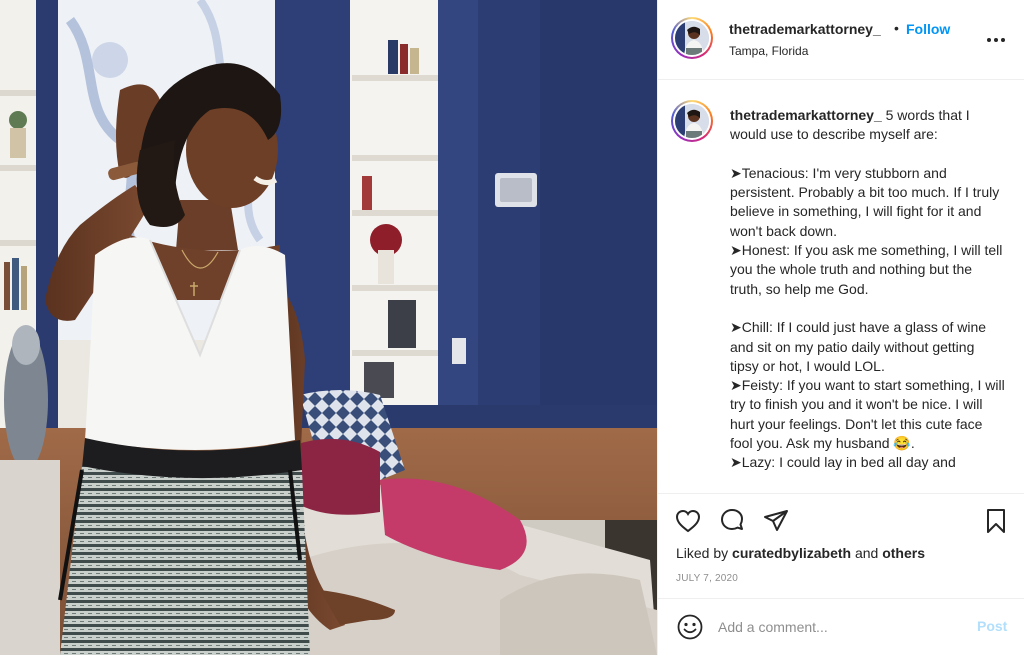  Describe the element at coordinates (732, 521) in the screenshot. I see `comment-icon` at that location.